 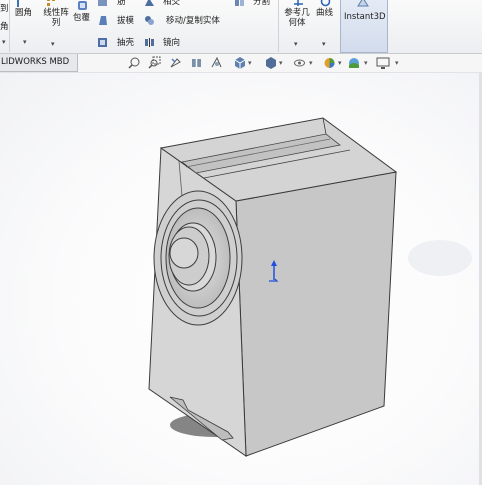 I want to click on apply-scene-icon, so click(x=354, y=63).